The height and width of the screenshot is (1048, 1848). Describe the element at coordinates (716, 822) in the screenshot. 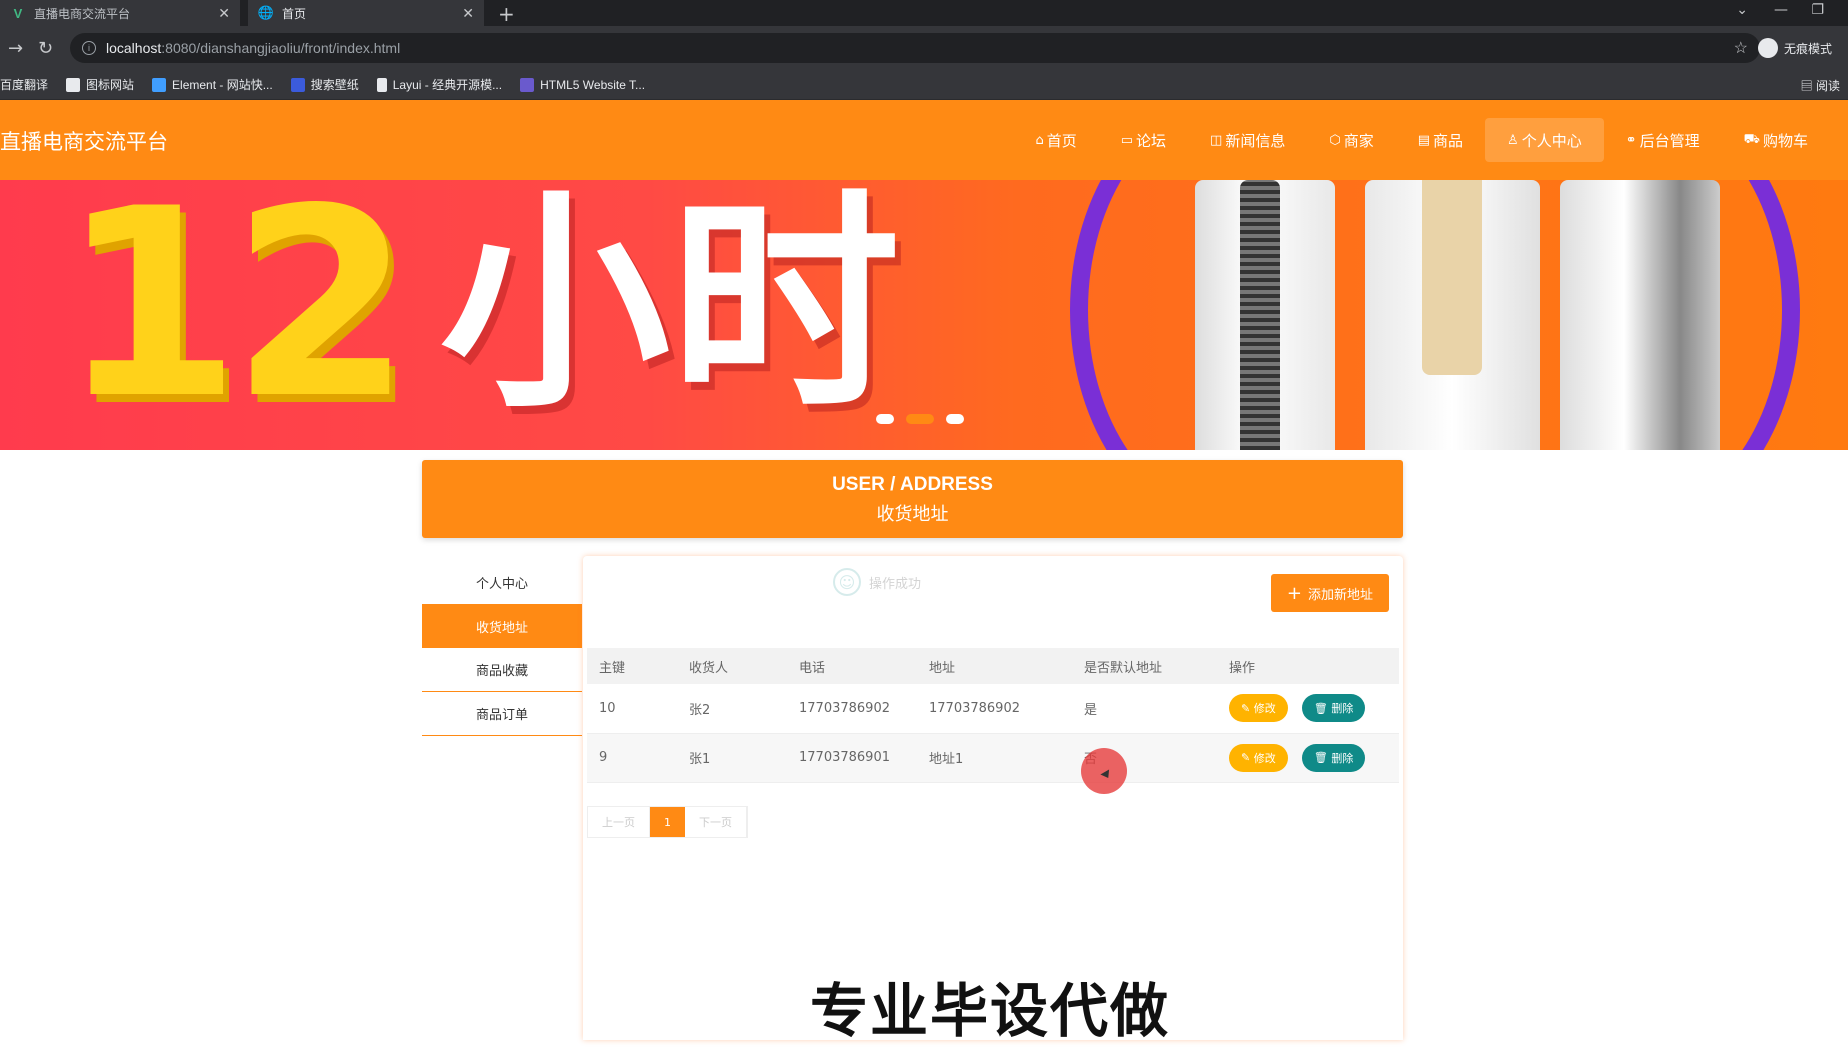

I see `next-page-button: 下一页` at that location.